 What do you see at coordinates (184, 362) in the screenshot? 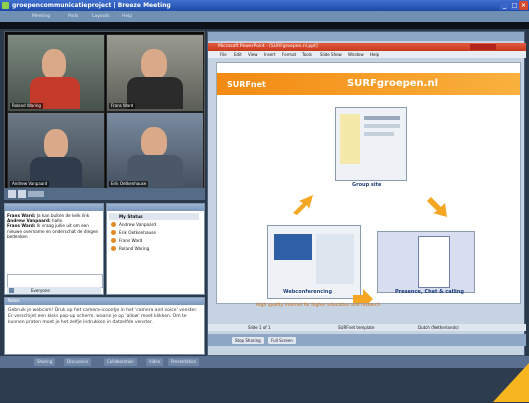
I see `tab-presentation: Presentation` at bounding box center [184, 362].